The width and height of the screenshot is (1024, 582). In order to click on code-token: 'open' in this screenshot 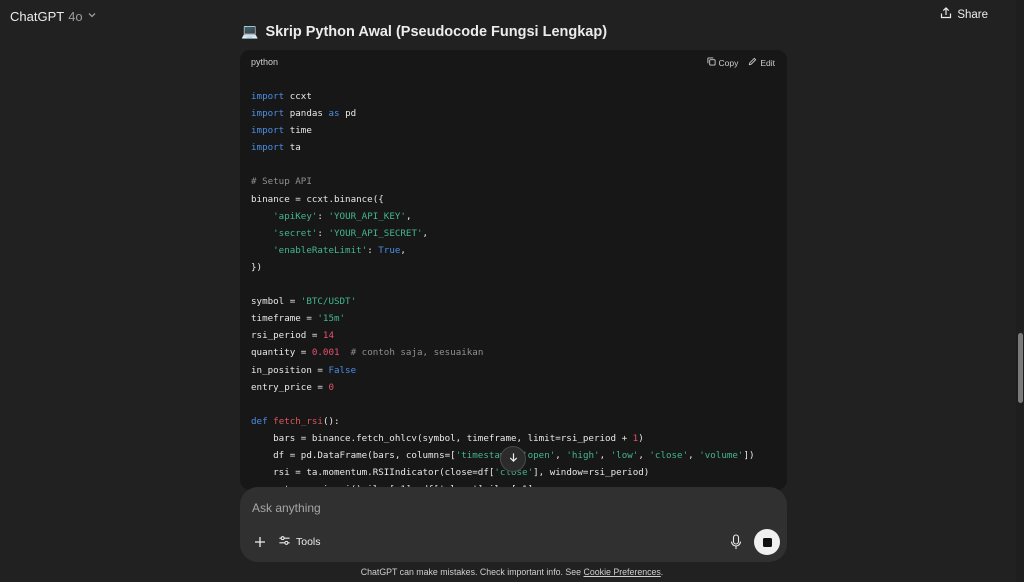, I will do `click(539, 455)`.